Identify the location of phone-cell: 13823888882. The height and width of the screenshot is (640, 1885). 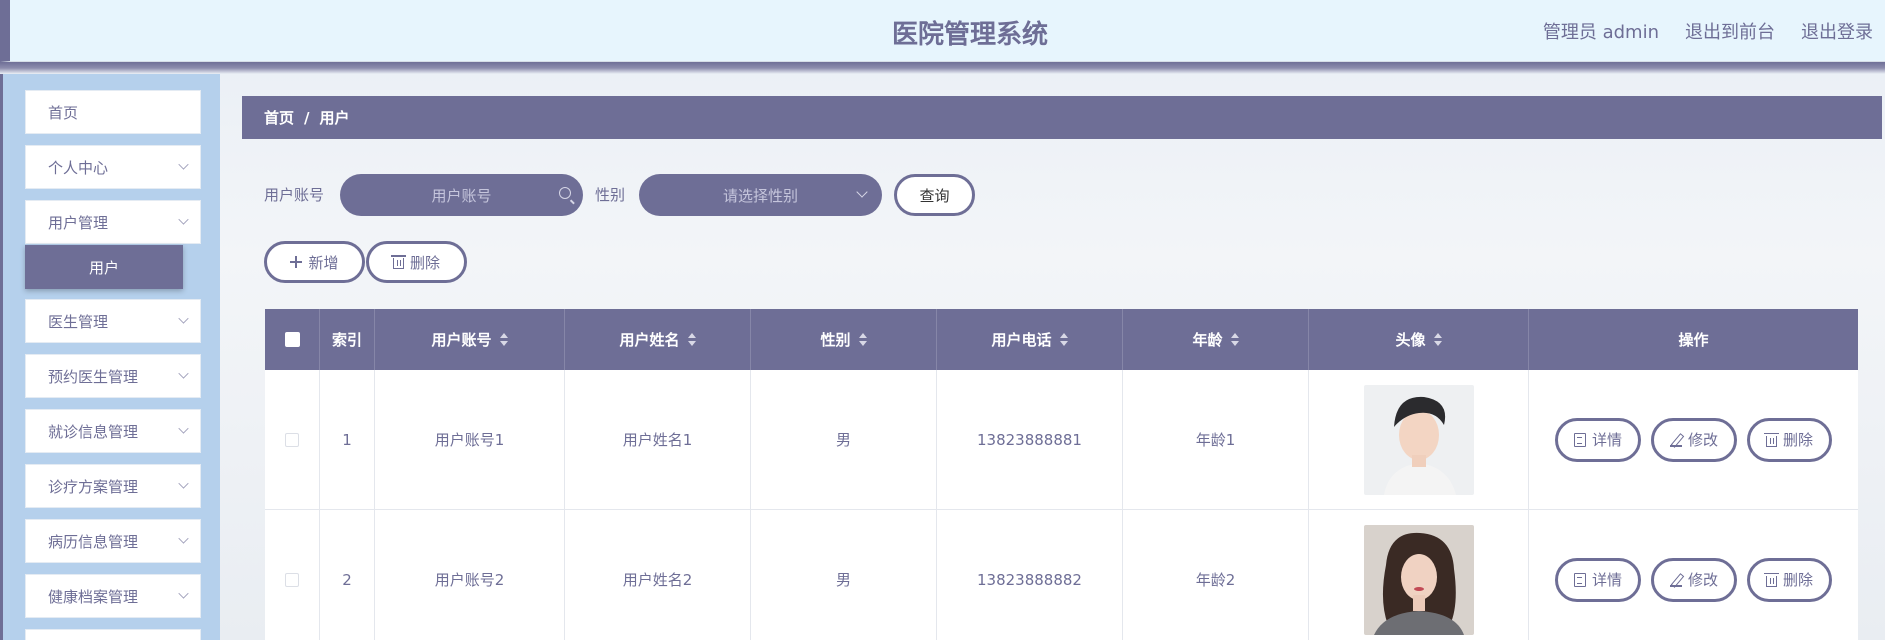
(1030, 575).